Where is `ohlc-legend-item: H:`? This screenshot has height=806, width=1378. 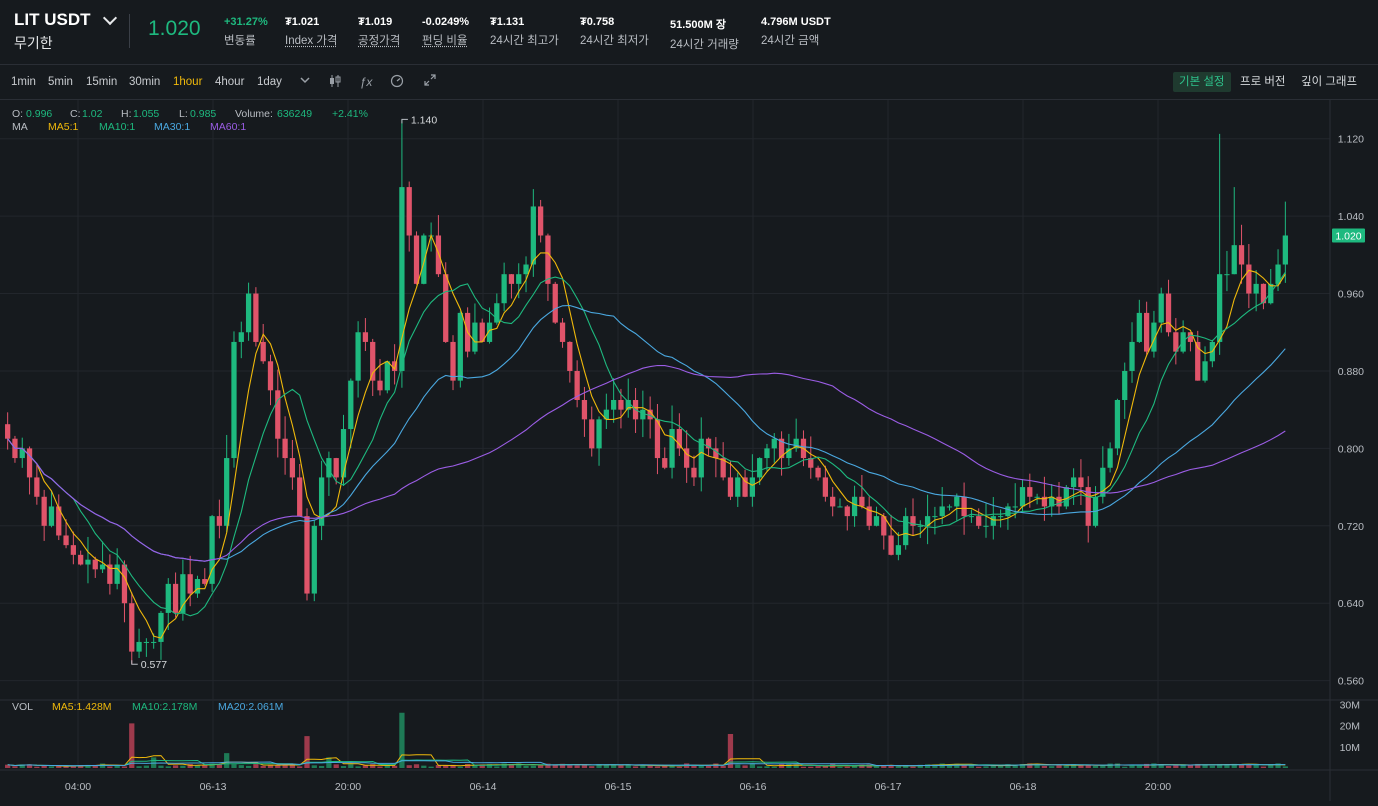
ohlc-legend-item: H: is located at coordinates (126, 114).